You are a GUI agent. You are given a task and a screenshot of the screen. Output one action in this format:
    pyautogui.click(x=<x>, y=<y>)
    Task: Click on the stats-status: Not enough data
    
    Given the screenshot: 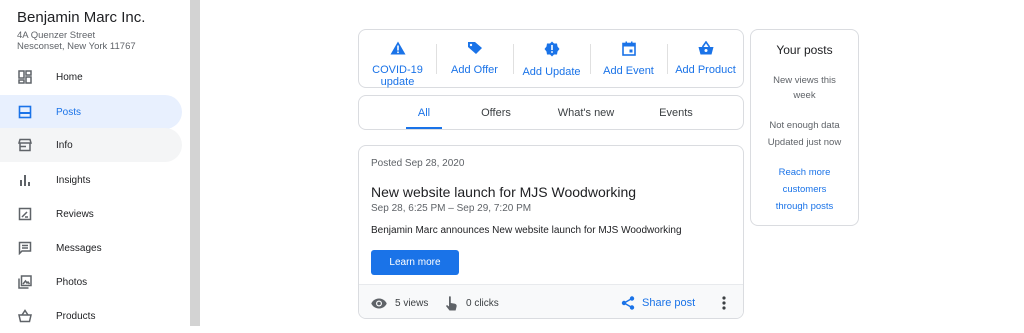 What is the action you would take?
    pyautogui.click(x=804, y=125)
    